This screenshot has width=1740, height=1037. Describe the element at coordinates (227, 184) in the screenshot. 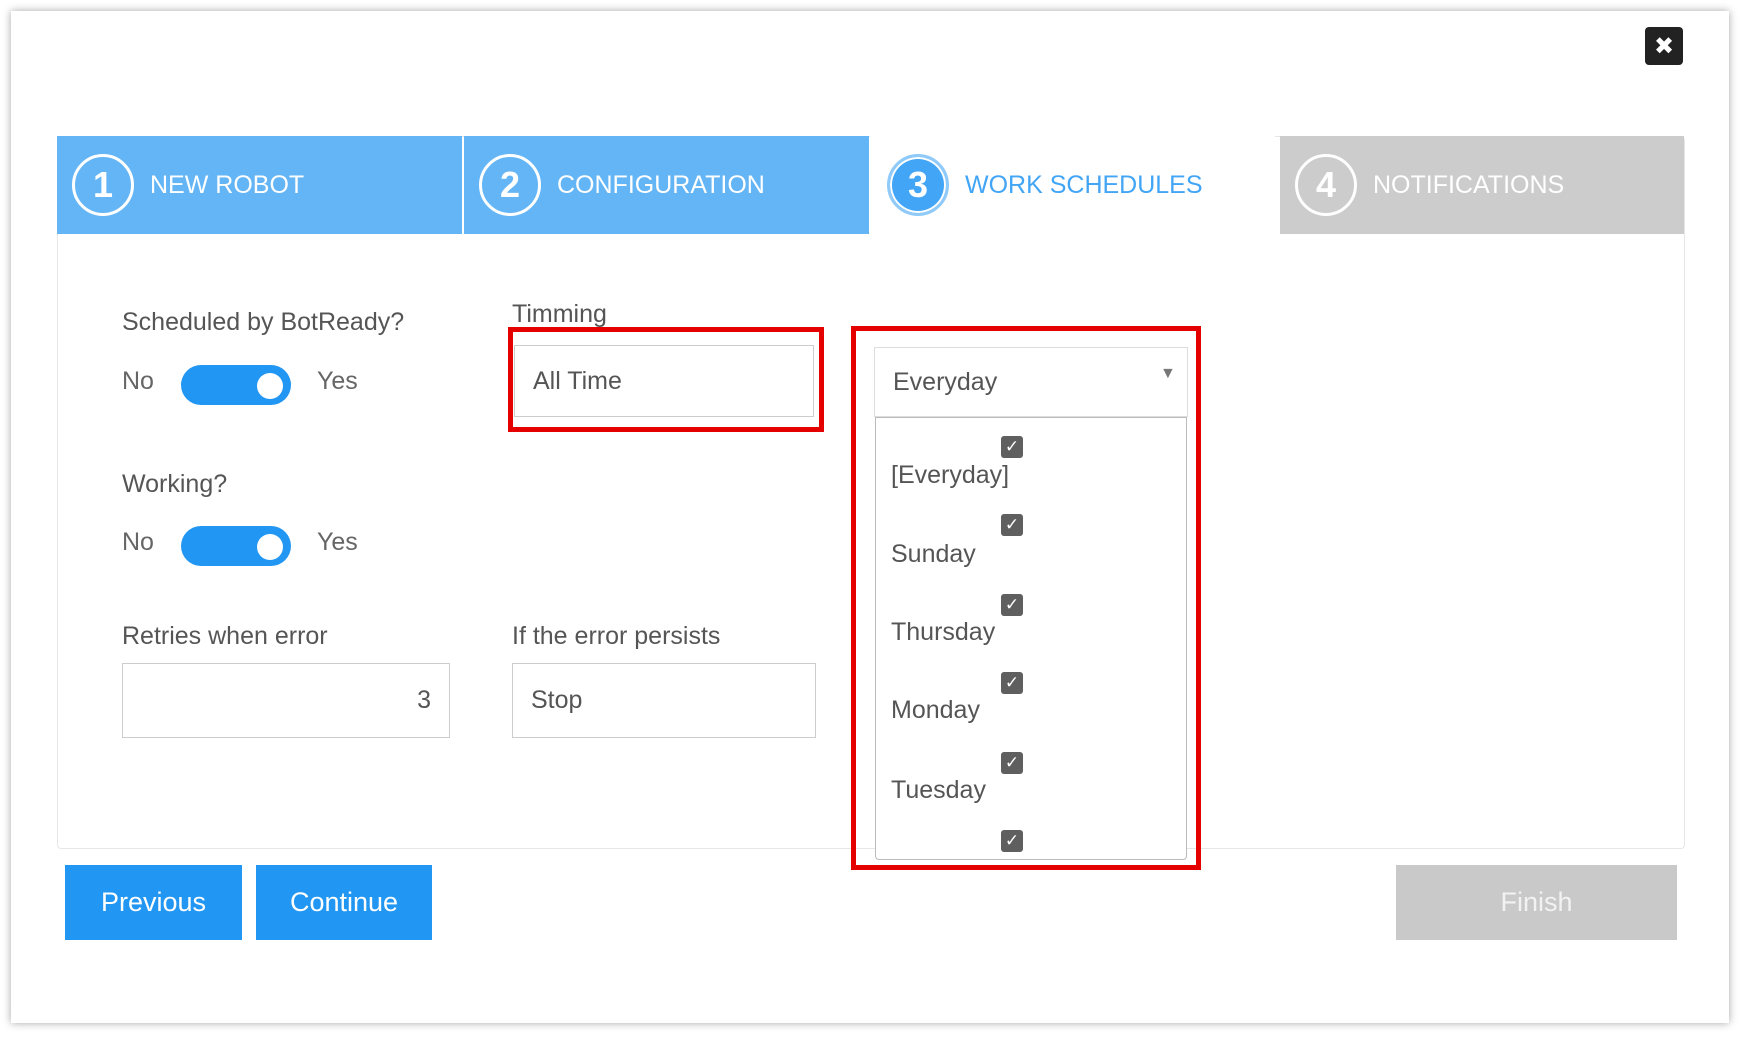

I see `step-label: NEW ROBOT` at that location.